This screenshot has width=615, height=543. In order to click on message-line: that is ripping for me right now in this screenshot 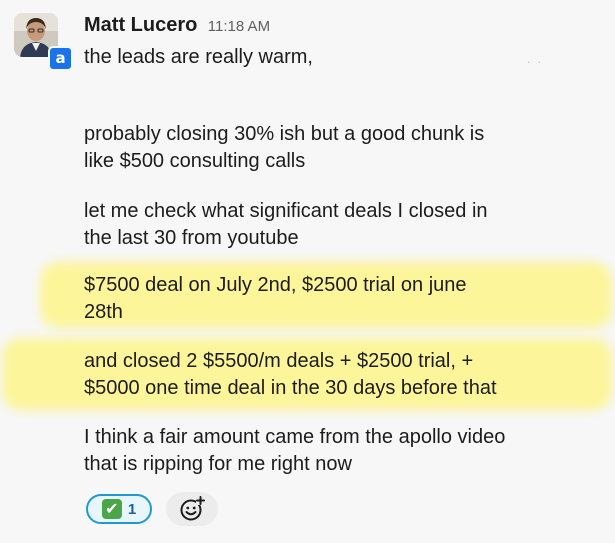, I will do `click(218, 464)`.